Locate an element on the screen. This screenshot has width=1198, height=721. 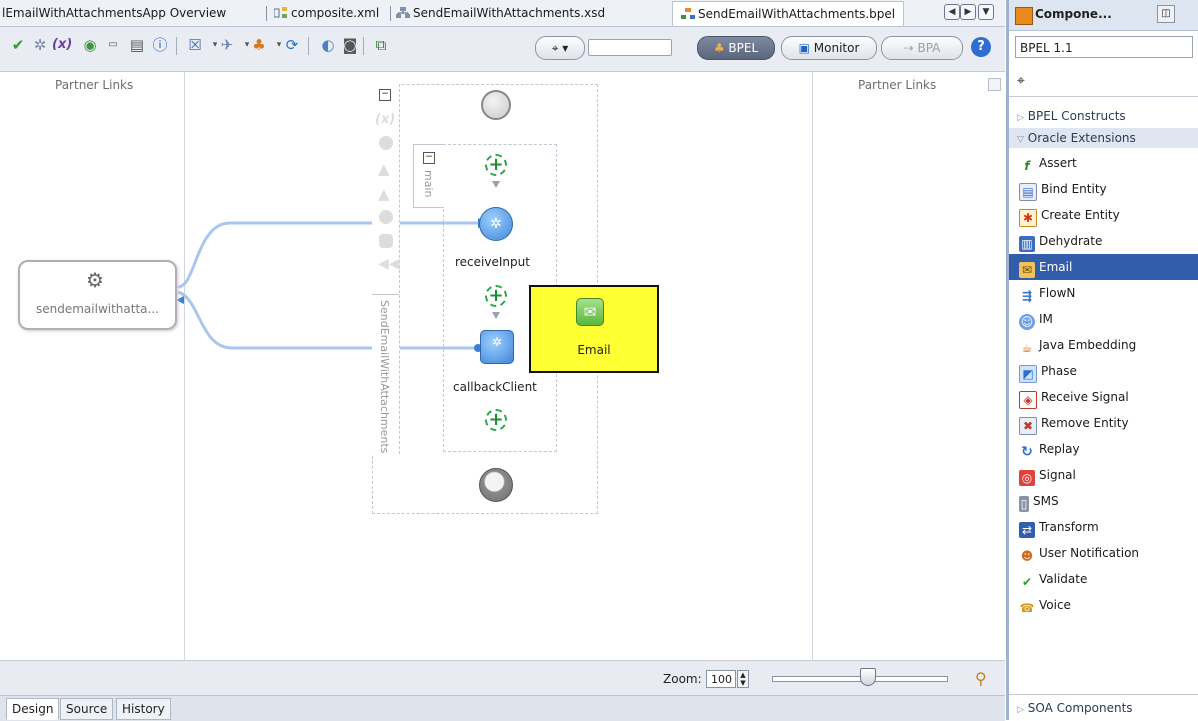
tab-list-icon: ▼ is located at coordinates (986, 12).